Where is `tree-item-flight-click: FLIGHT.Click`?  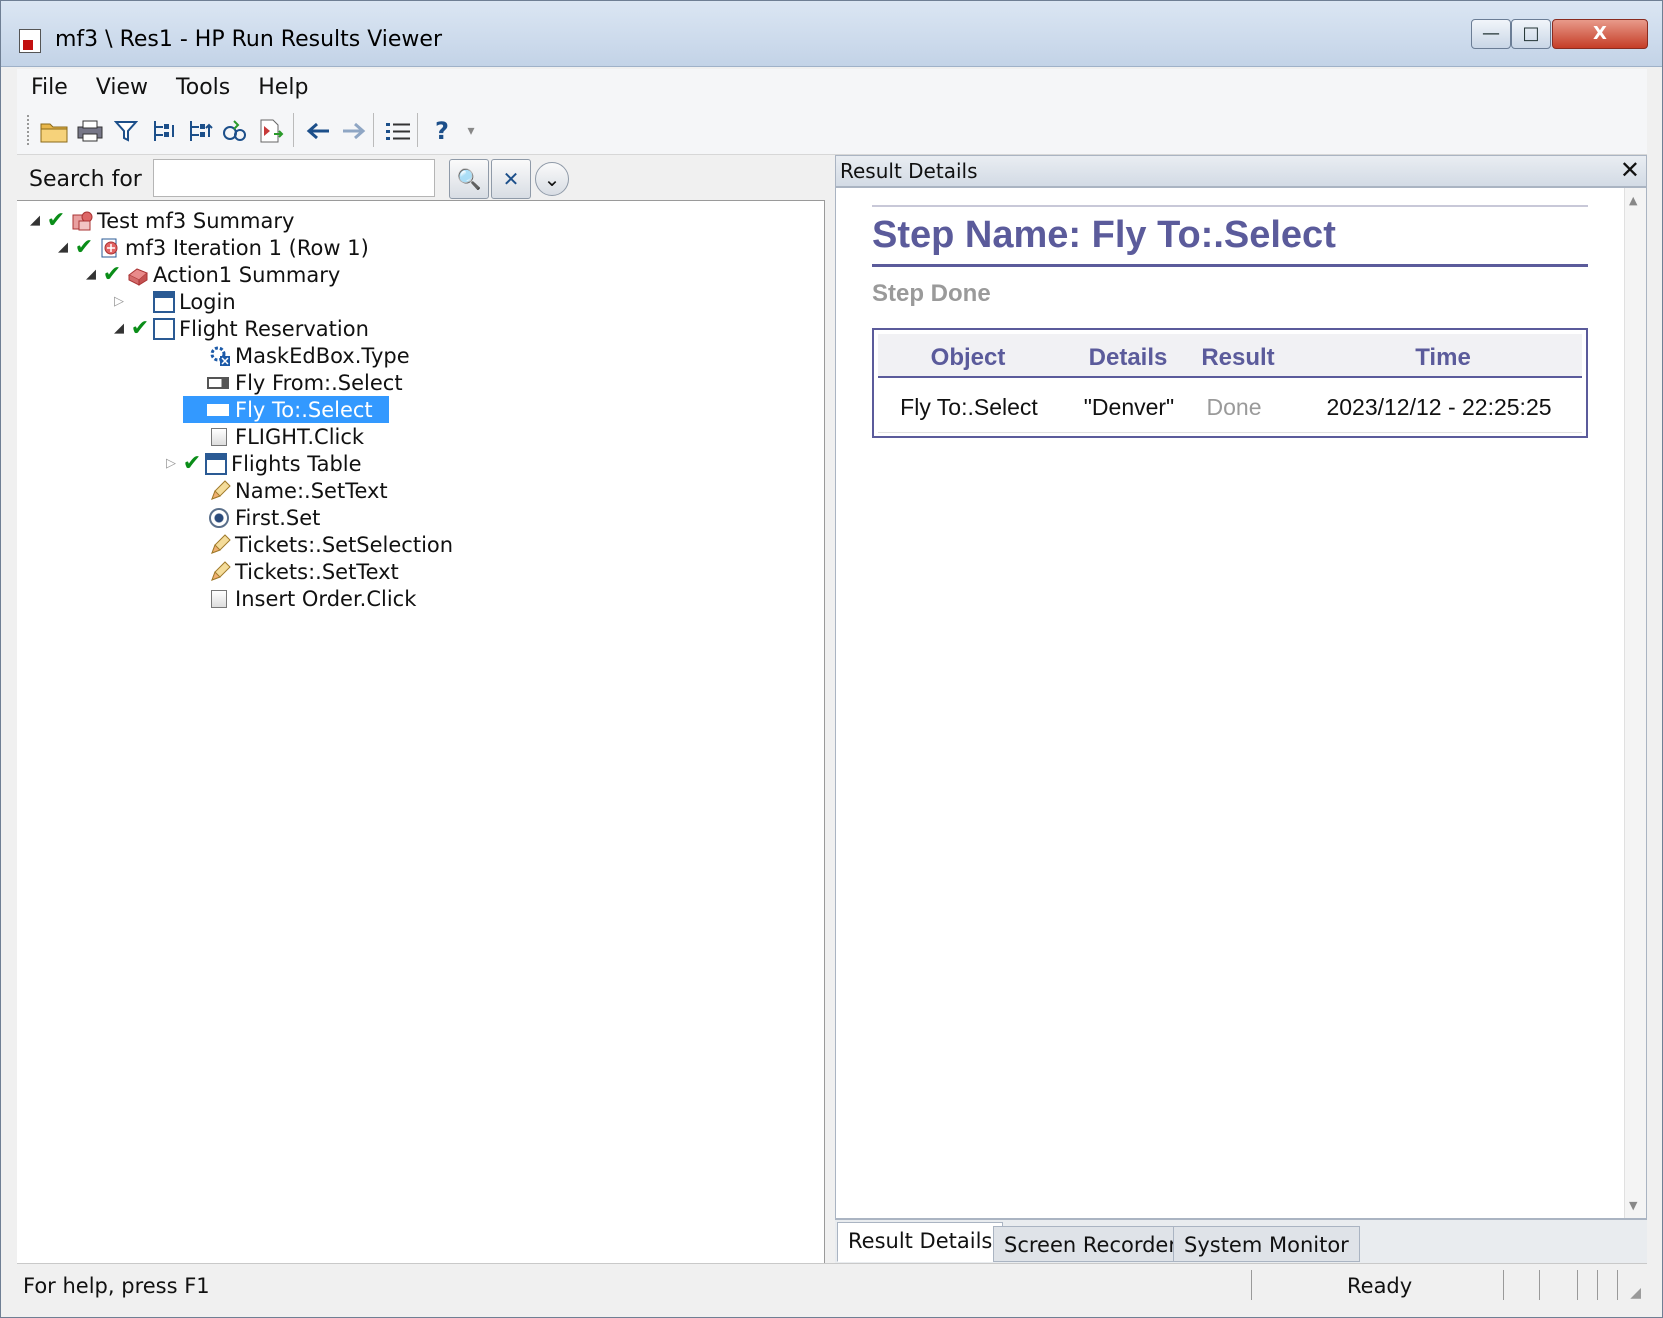 tree-item-flight-click: FLIGHT.Click is located at coordinates (285, 436).